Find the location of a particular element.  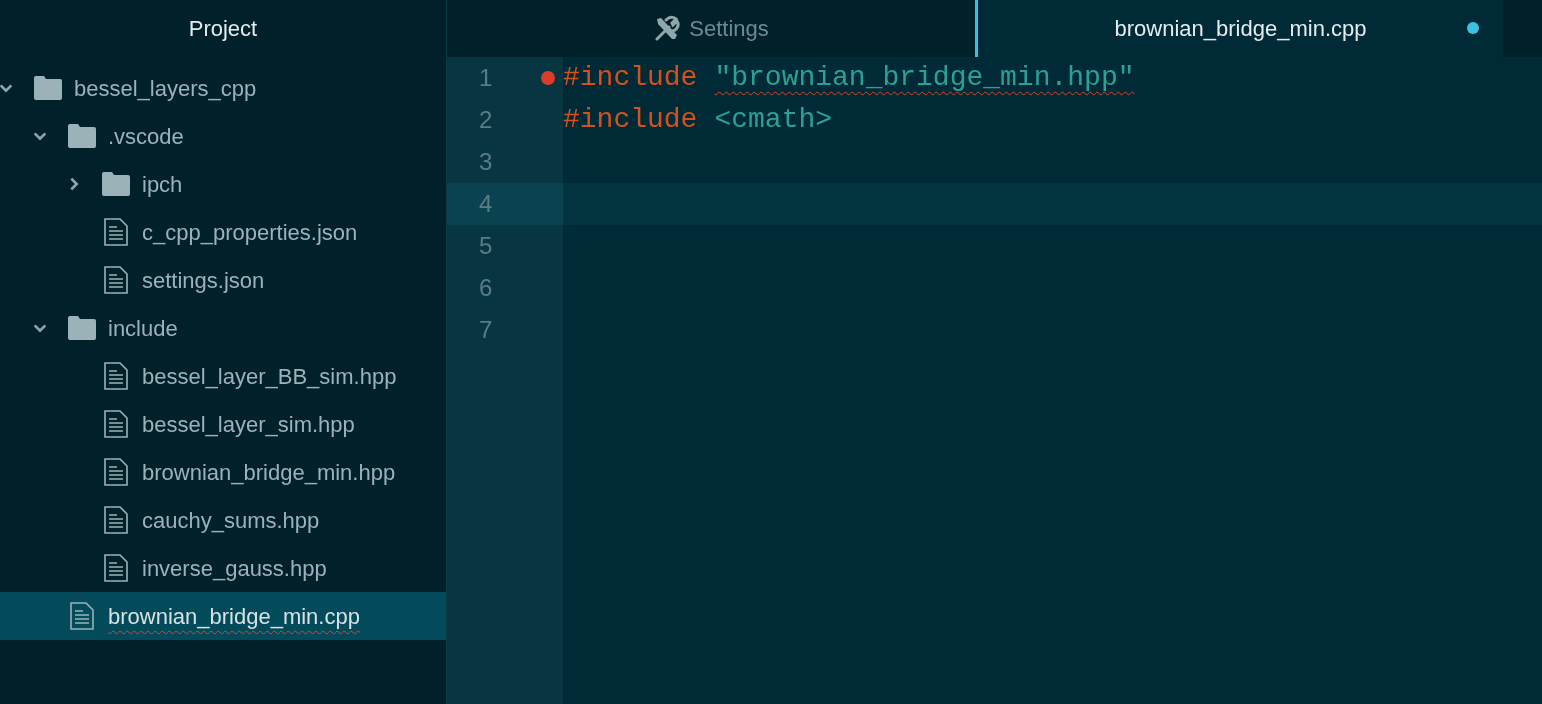

file-name: cauchy_sums.hpp is located at coordinates (231, 520).